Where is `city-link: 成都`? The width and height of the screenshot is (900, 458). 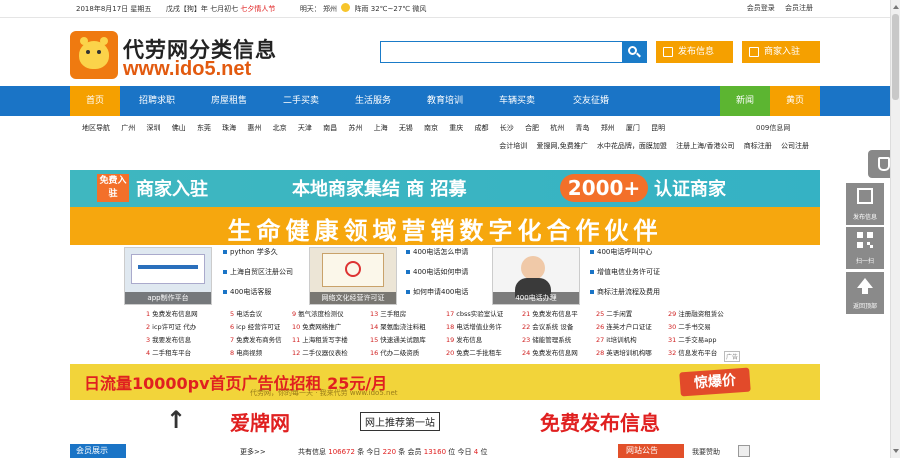
city-link: 成都 is located at coordinates (482, 128).